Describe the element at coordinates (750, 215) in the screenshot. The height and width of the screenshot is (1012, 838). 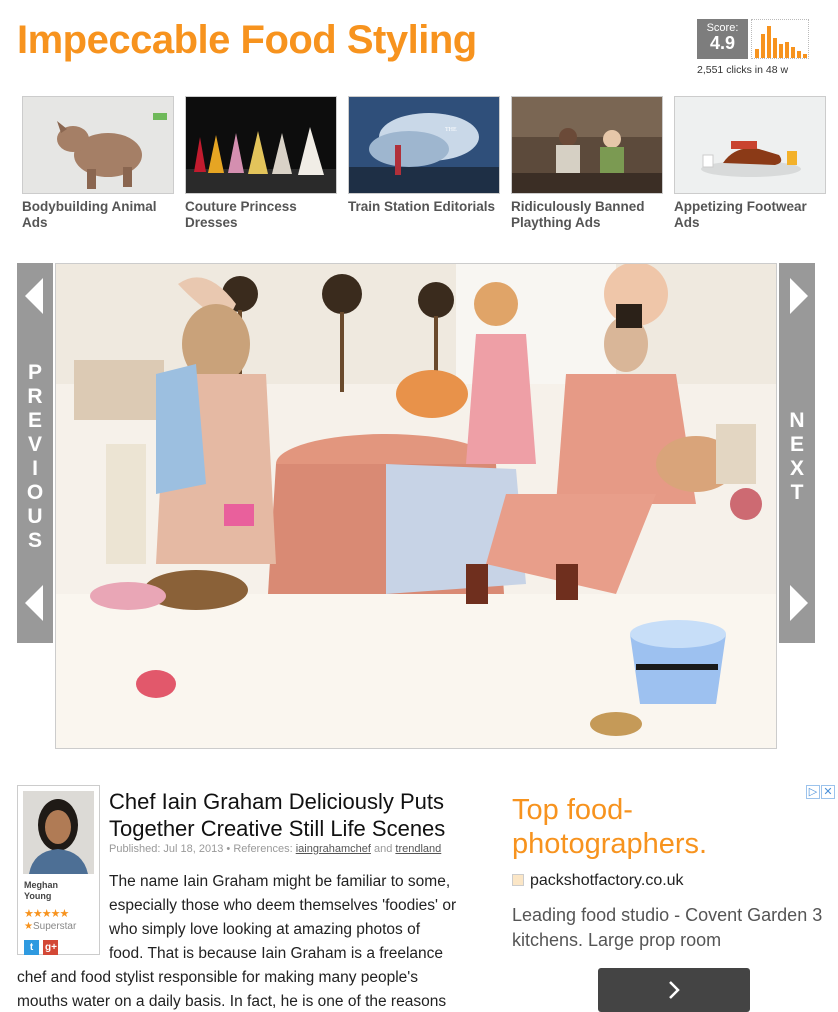
I see `related-caption: Appetizing Footwear Ads` at that location.